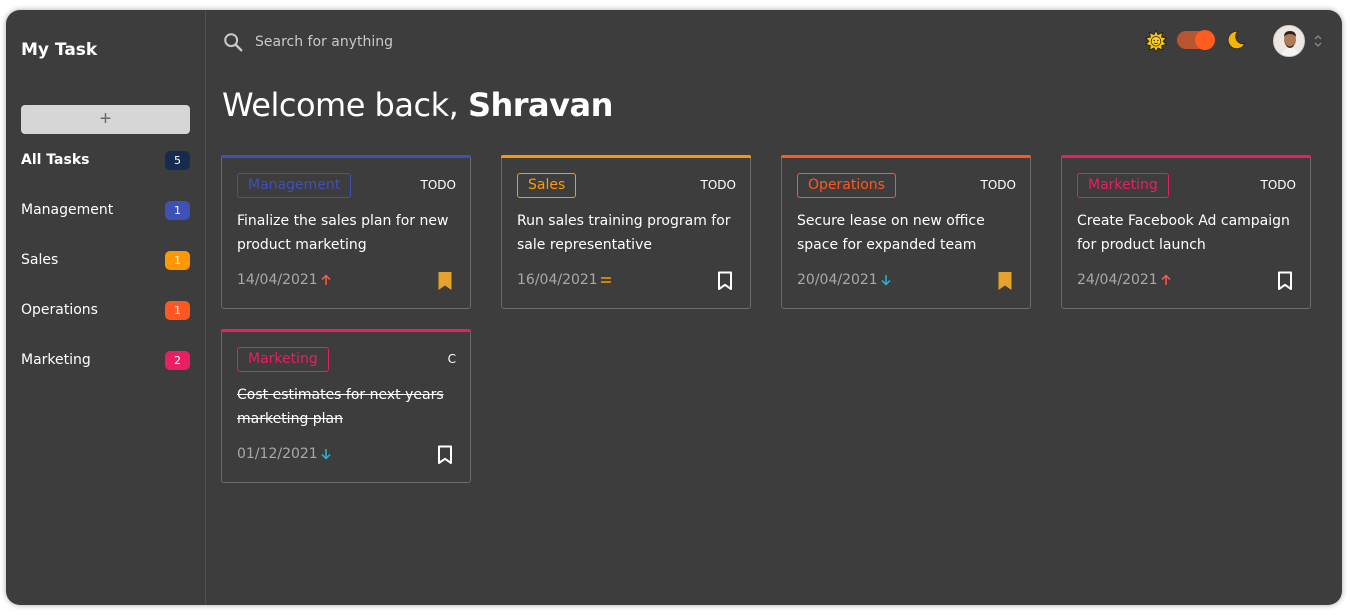 Image resolution: width=1350 pixels, height=615 pixels. Describe the element at coordinates (294, 185) in the screenshot. I see `category-tag: Management` at that location.